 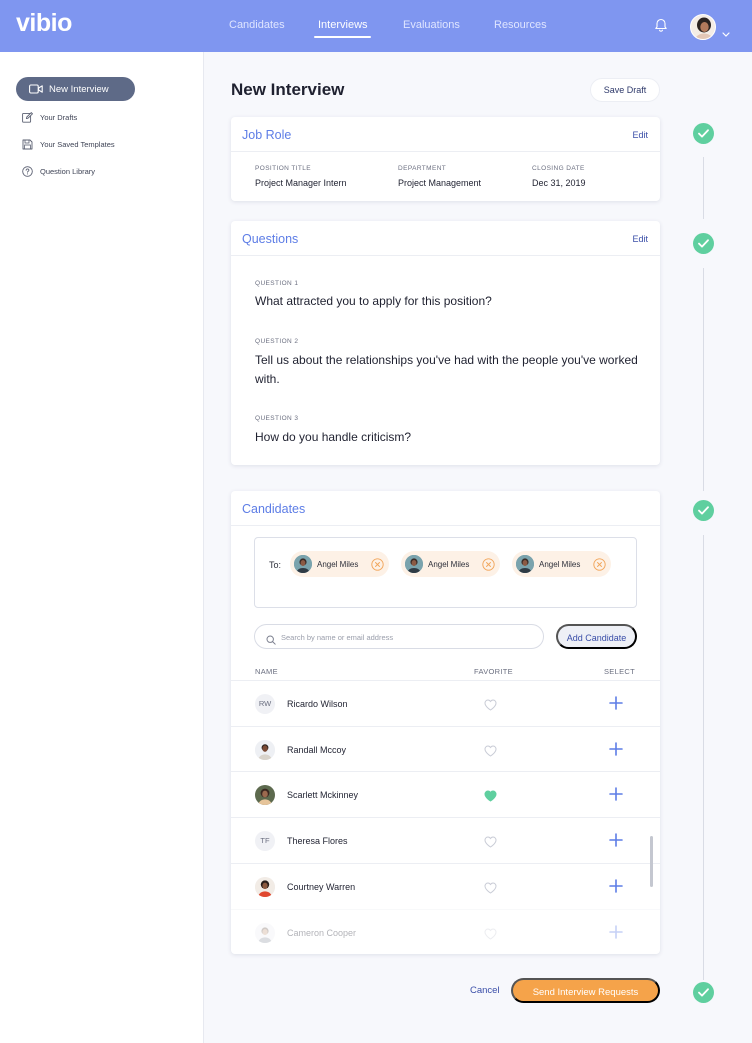 What do you see at coordinates (266, 671) in the screenshot?
I see `column-header-name: NAME` at bounding box center [266, 671].